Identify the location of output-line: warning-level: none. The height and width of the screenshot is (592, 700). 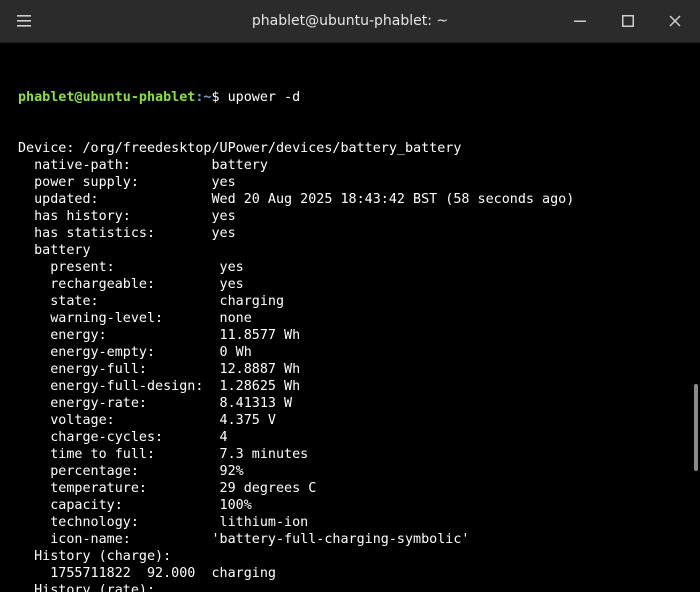
(135, 318).